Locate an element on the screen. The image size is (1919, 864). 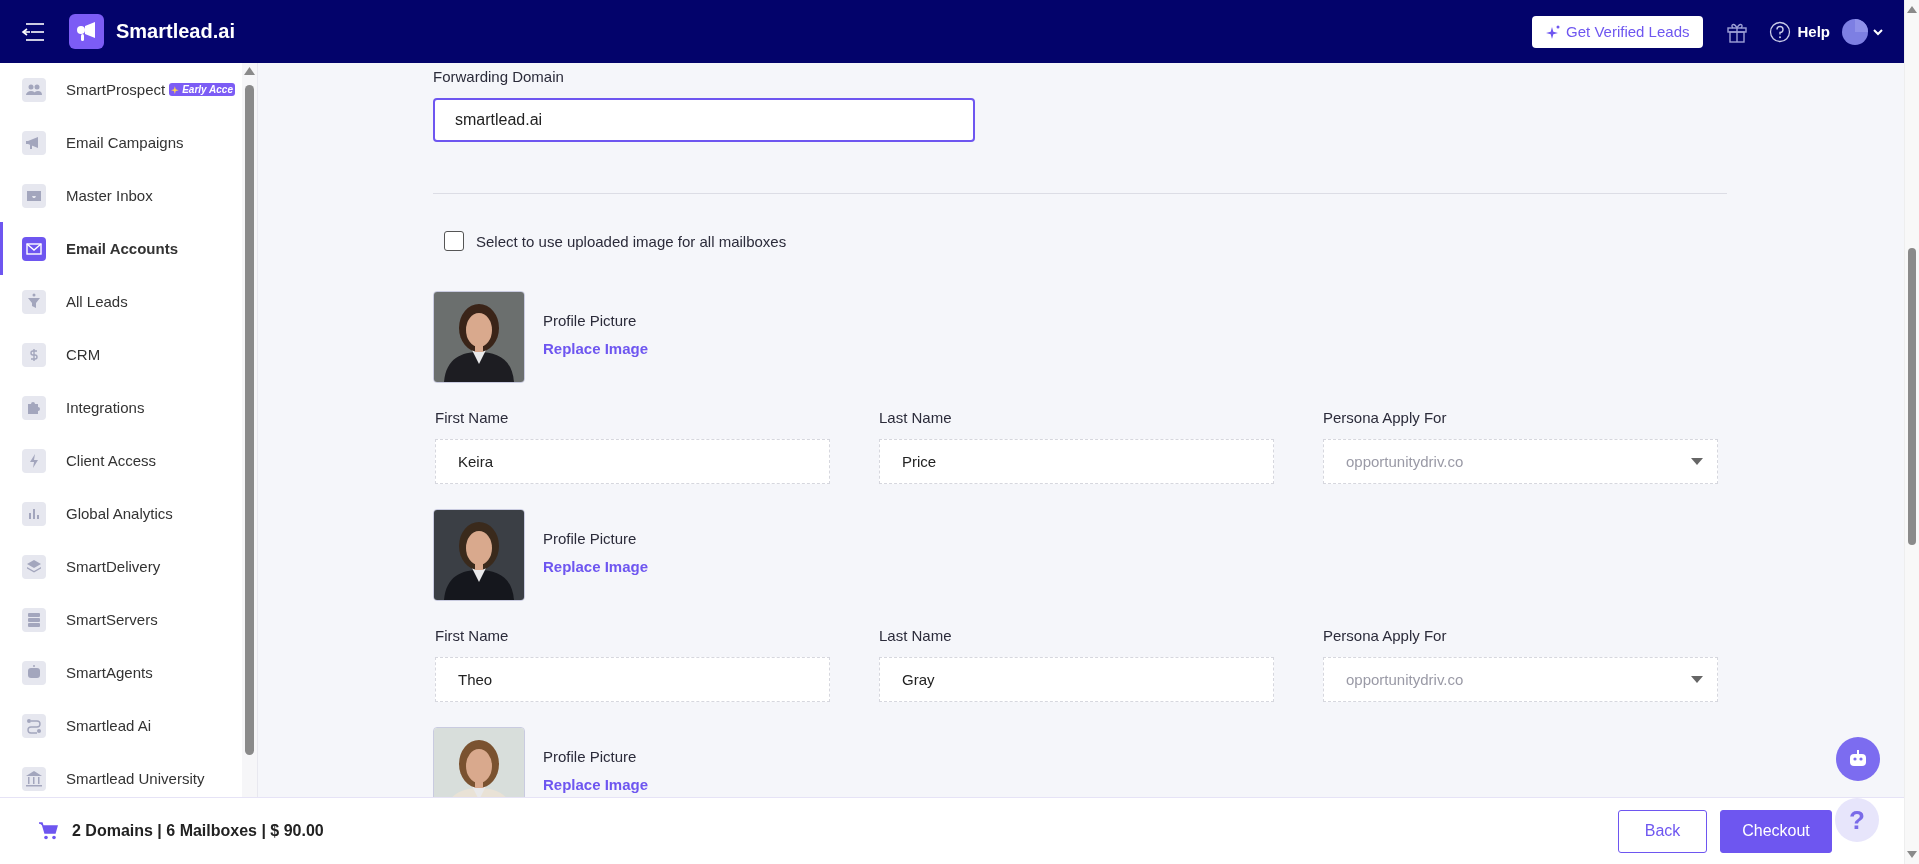
dollar-icon is located at coordinates (34, 354).